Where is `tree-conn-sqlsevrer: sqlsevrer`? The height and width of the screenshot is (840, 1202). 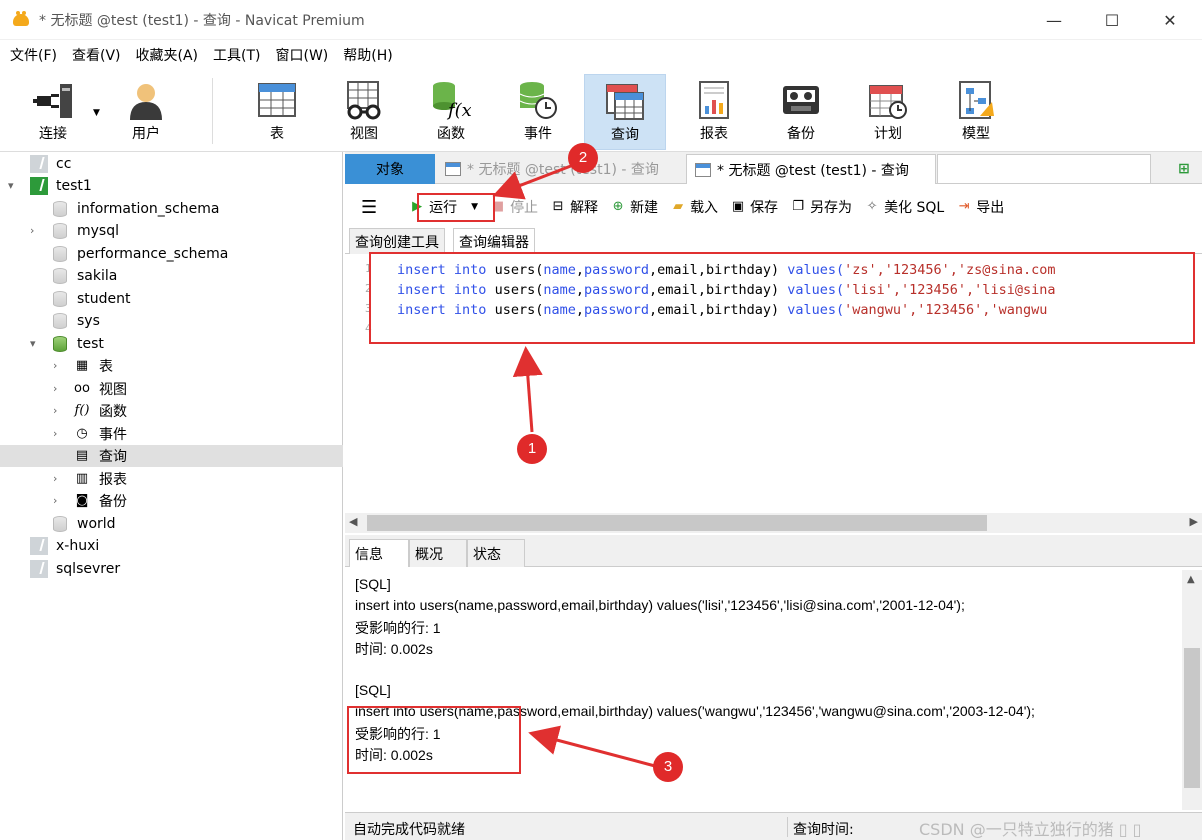 tree-conn-sqlsevrer: sqlsevrer is located at coordinates (171, 569).